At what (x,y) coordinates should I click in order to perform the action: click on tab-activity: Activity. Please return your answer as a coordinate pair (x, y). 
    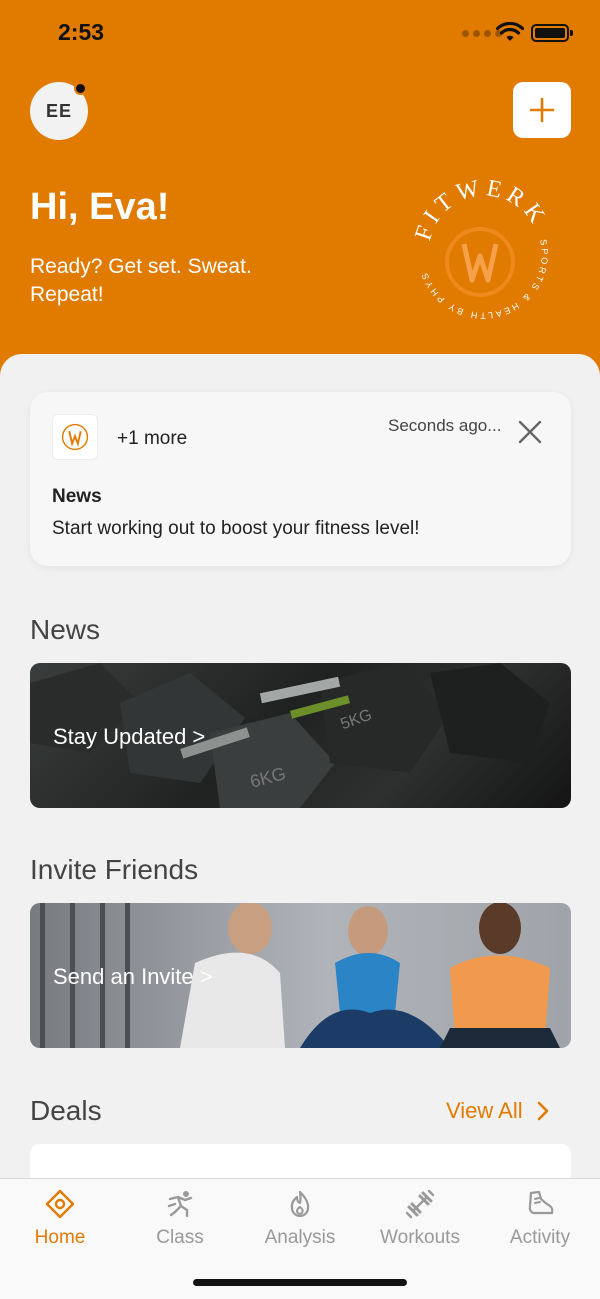
    Looking at the image, I should click on (540, 1219).